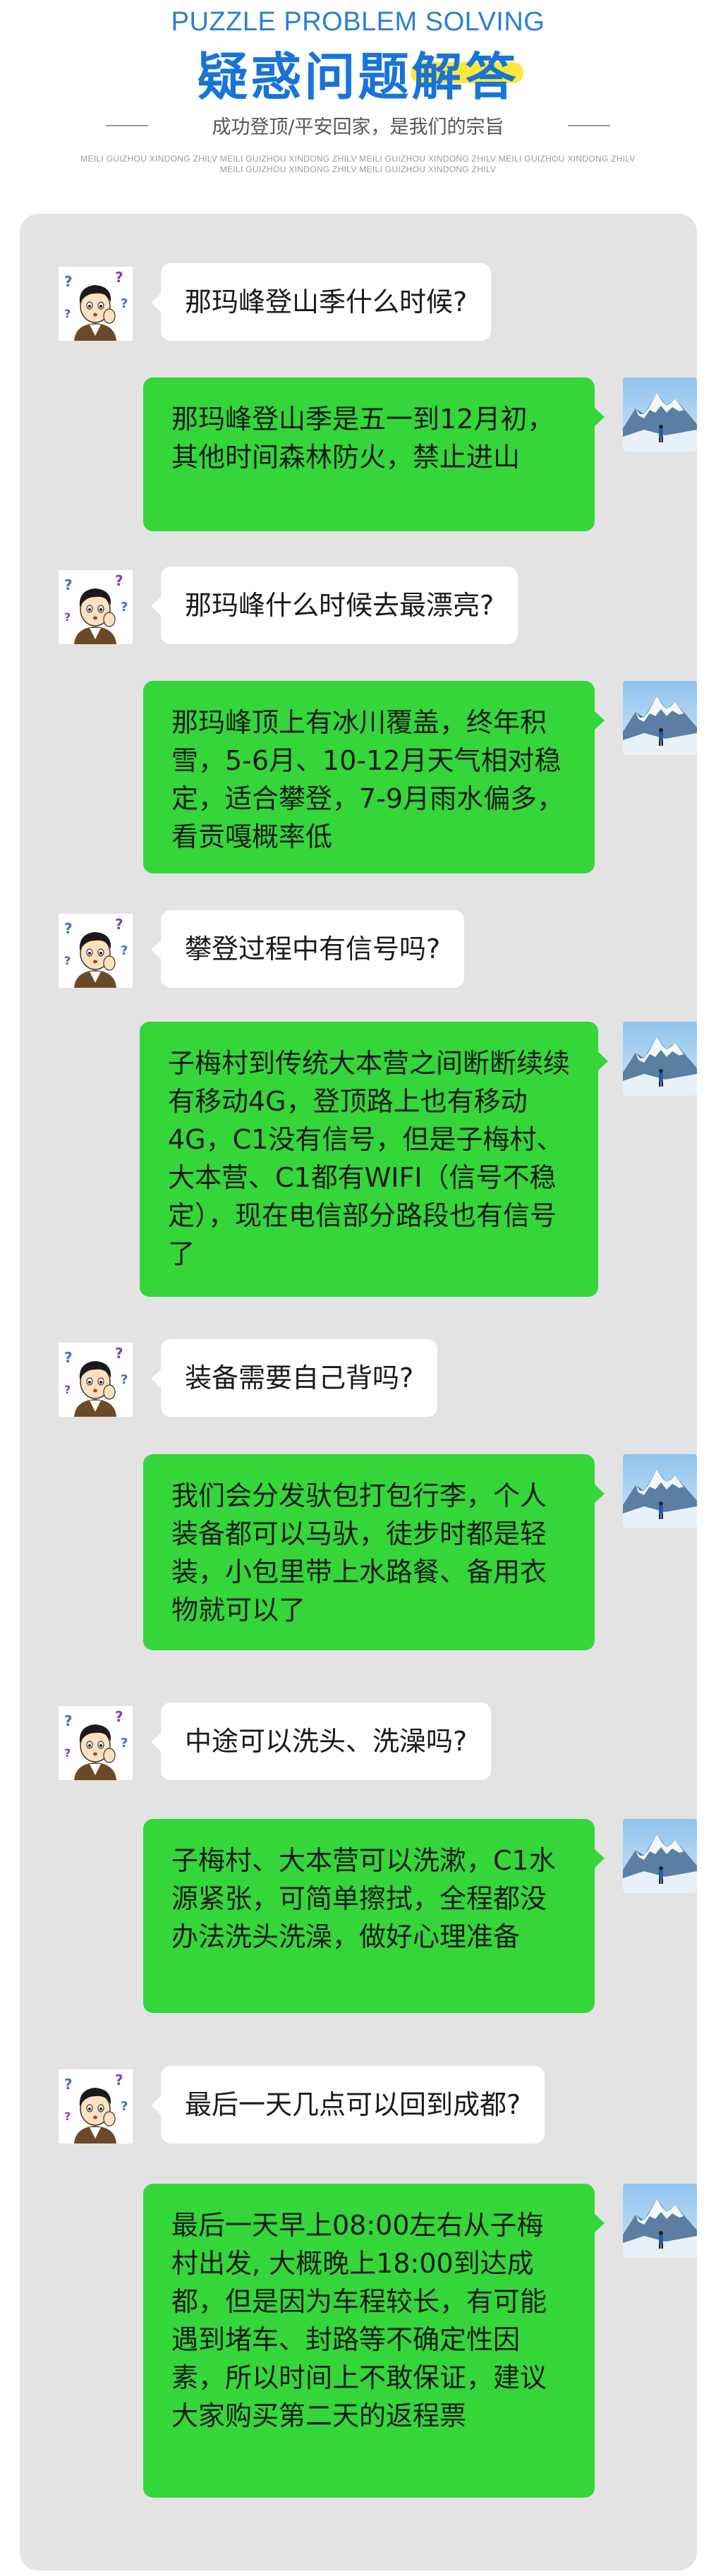 The image size is (716, 2576). Describe the element at coordinates (334, 605) in the screenshot. I see `question-bubble: 那玛峰什么时候去最漂亮?` at that location.